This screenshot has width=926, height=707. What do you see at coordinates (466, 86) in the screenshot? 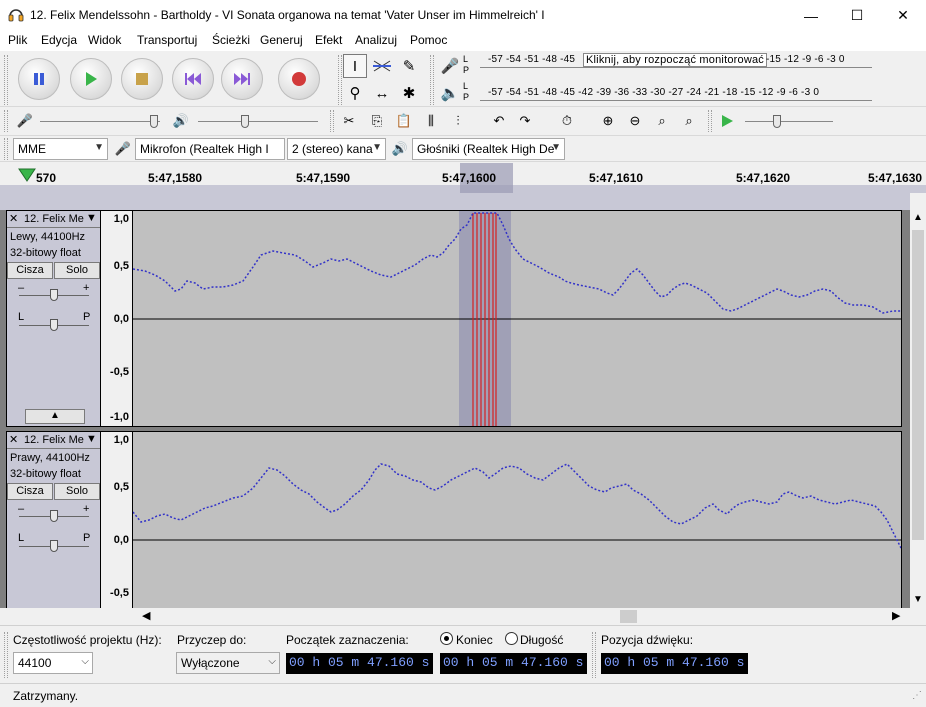
I see `meter-l-label-2: L` at bounding box center [466, 86].